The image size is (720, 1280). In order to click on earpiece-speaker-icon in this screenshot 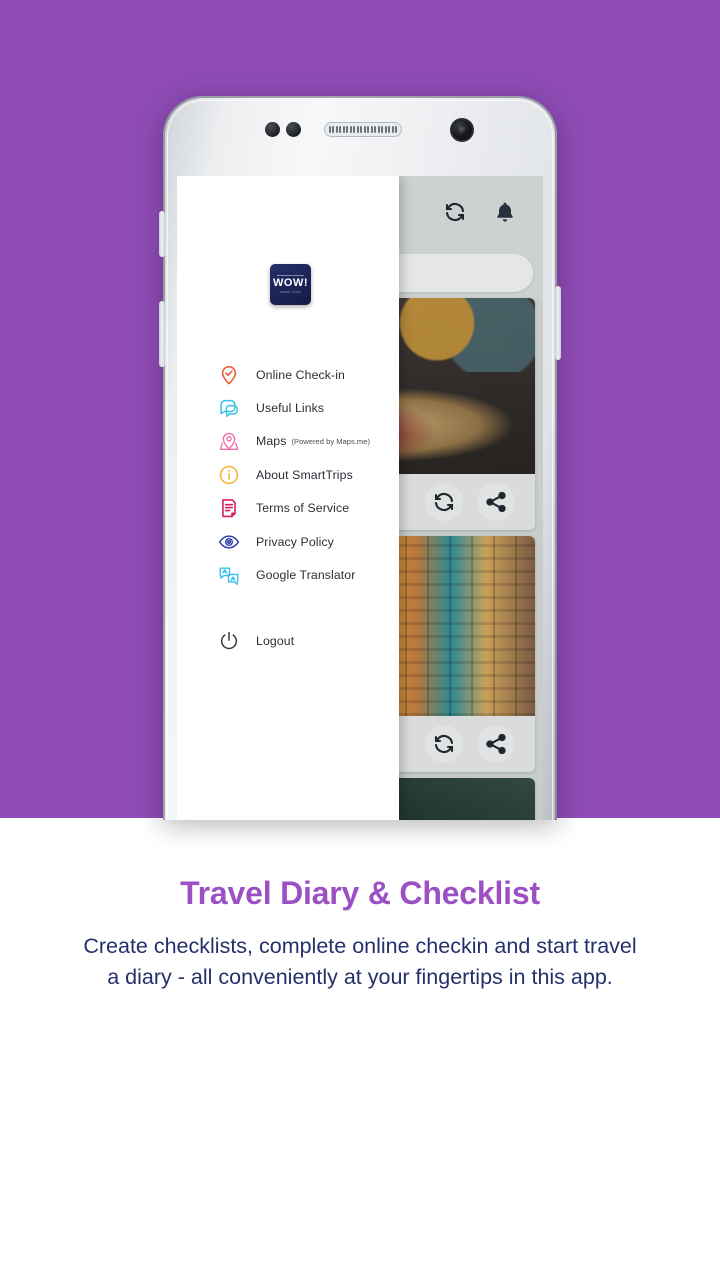, I will do `click(363, 129)`.